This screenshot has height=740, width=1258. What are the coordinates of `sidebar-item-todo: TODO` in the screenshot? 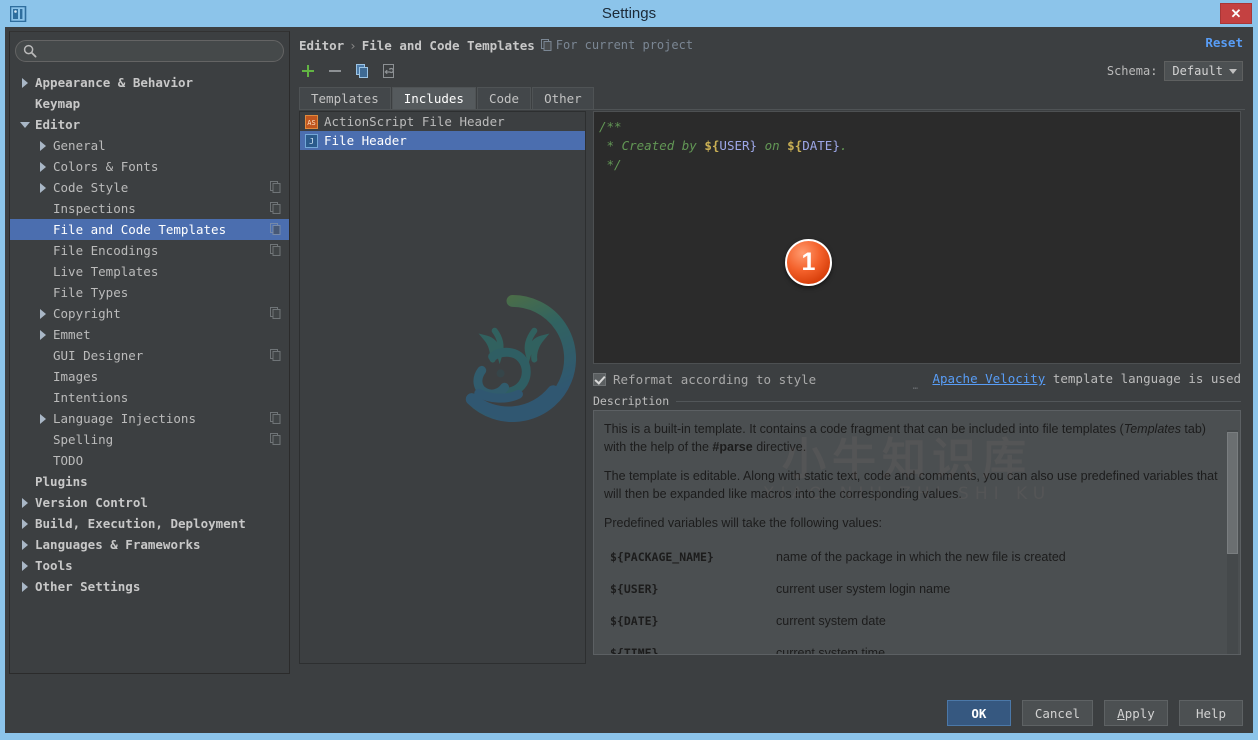 It's located at (149, 460).